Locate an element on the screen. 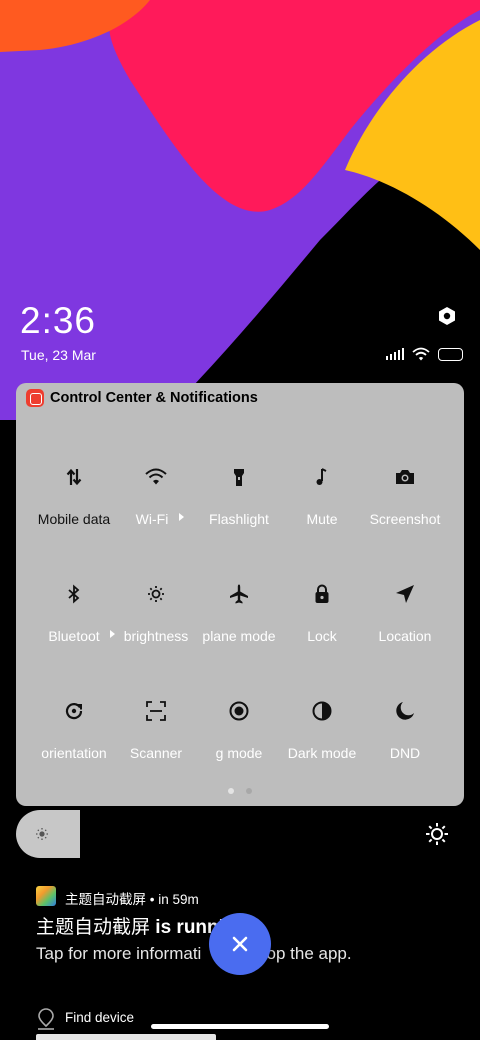  tile-label: Bluetoot is located at coordinates (74, 636).